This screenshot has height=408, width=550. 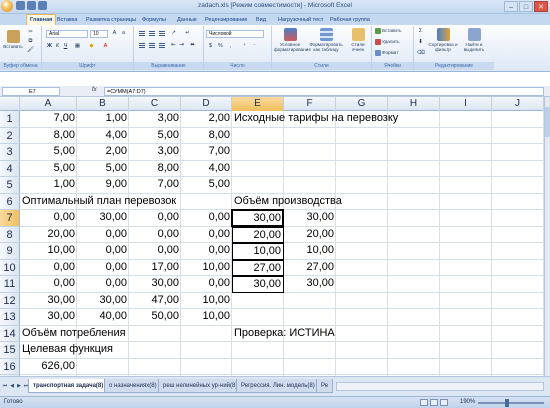 I want to click on tab-insert: Вставка, so click(x=67, y=20).